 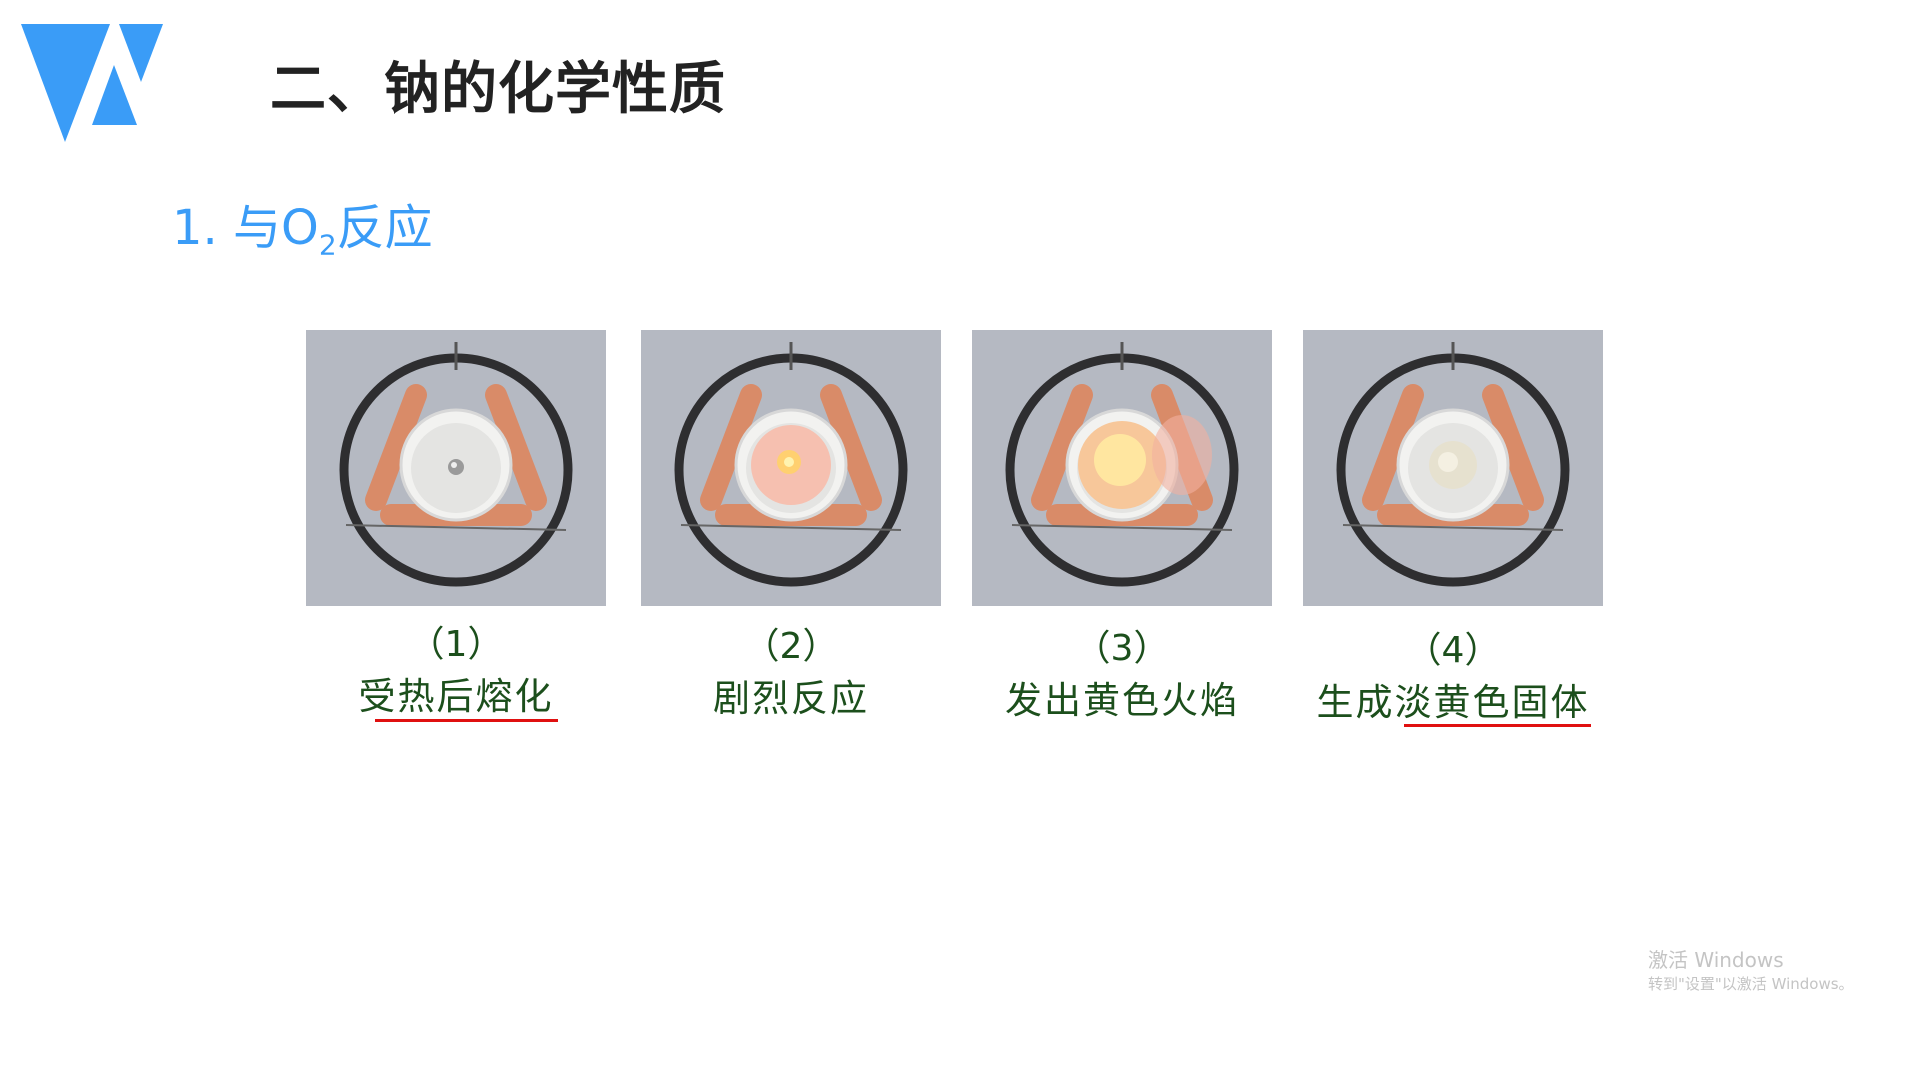 What do you see at coordinates (791, 646) in the screenshot?
I see `step-number: （2）` at bounding box center [791, 646].